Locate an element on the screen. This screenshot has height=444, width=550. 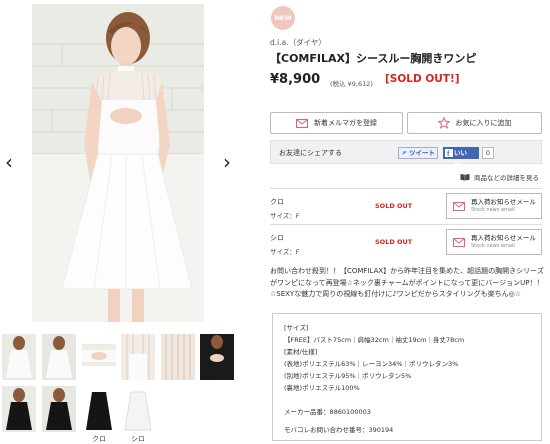
tax-included-price: (税込 ¥9,612) is located at coordinates (351, 84).